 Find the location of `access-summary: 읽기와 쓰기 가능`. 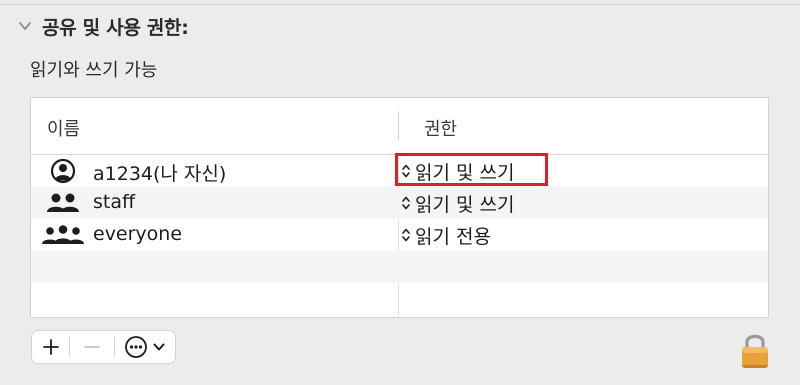

access-summary: 읽기와 쓰기 가능 is located at coordinates (94, 70).